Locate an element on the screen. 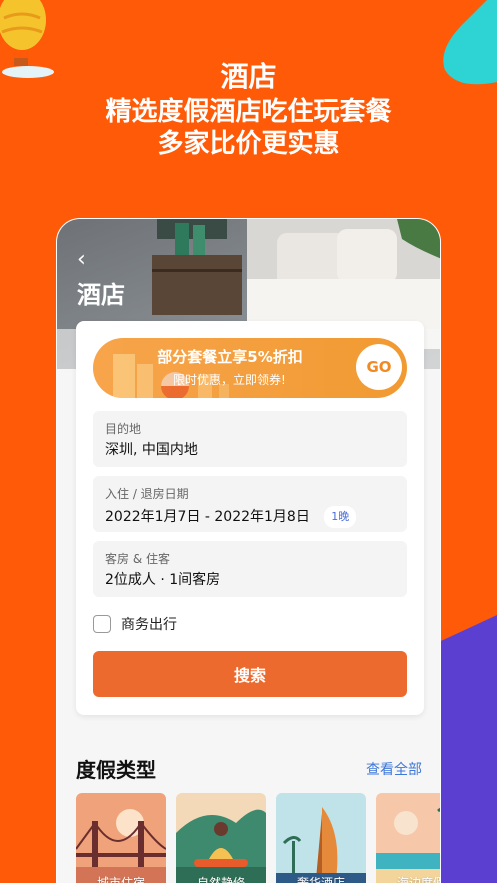 This screenshot has width=497, height=883. promo-line-2: 多家比价更实惠 is located at coordinates (248, 144).